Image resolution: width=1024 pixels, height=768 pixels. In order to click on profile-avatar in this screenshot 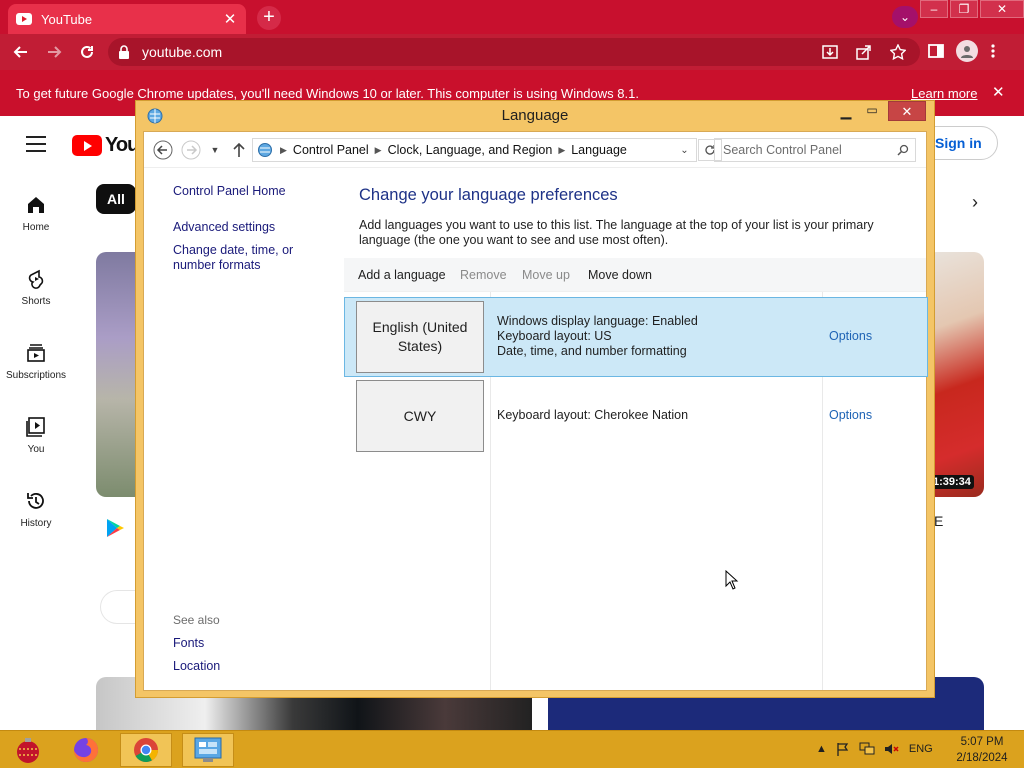, I will do `click(967, 51)`.